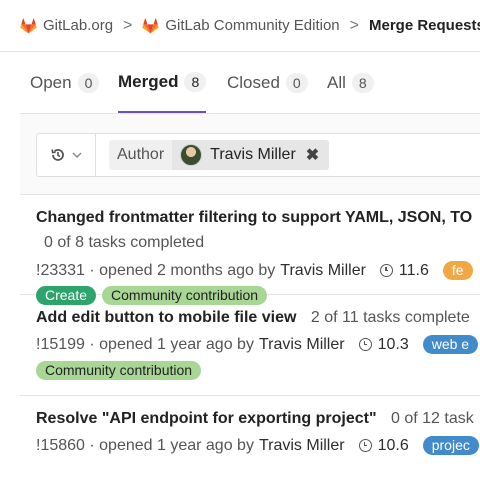 Image resolution: width=480 pixels, height=495 pixels. I want to click on recent-searches-button, so click(66, 155).